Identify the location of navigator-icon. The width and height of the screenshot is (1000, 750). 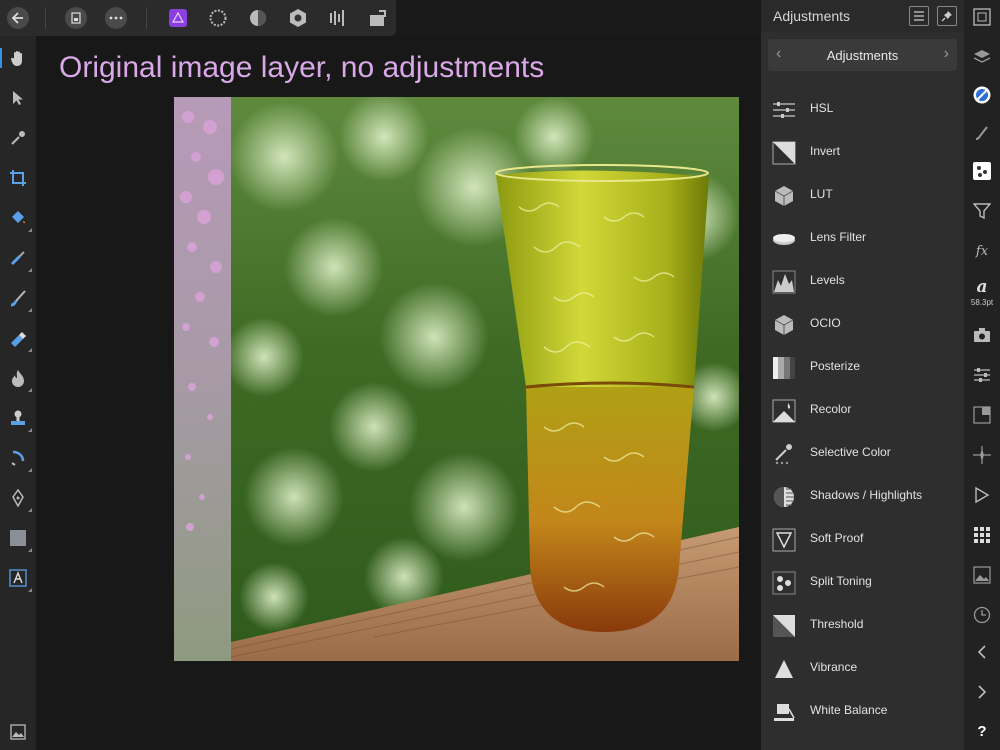
(982, 17).